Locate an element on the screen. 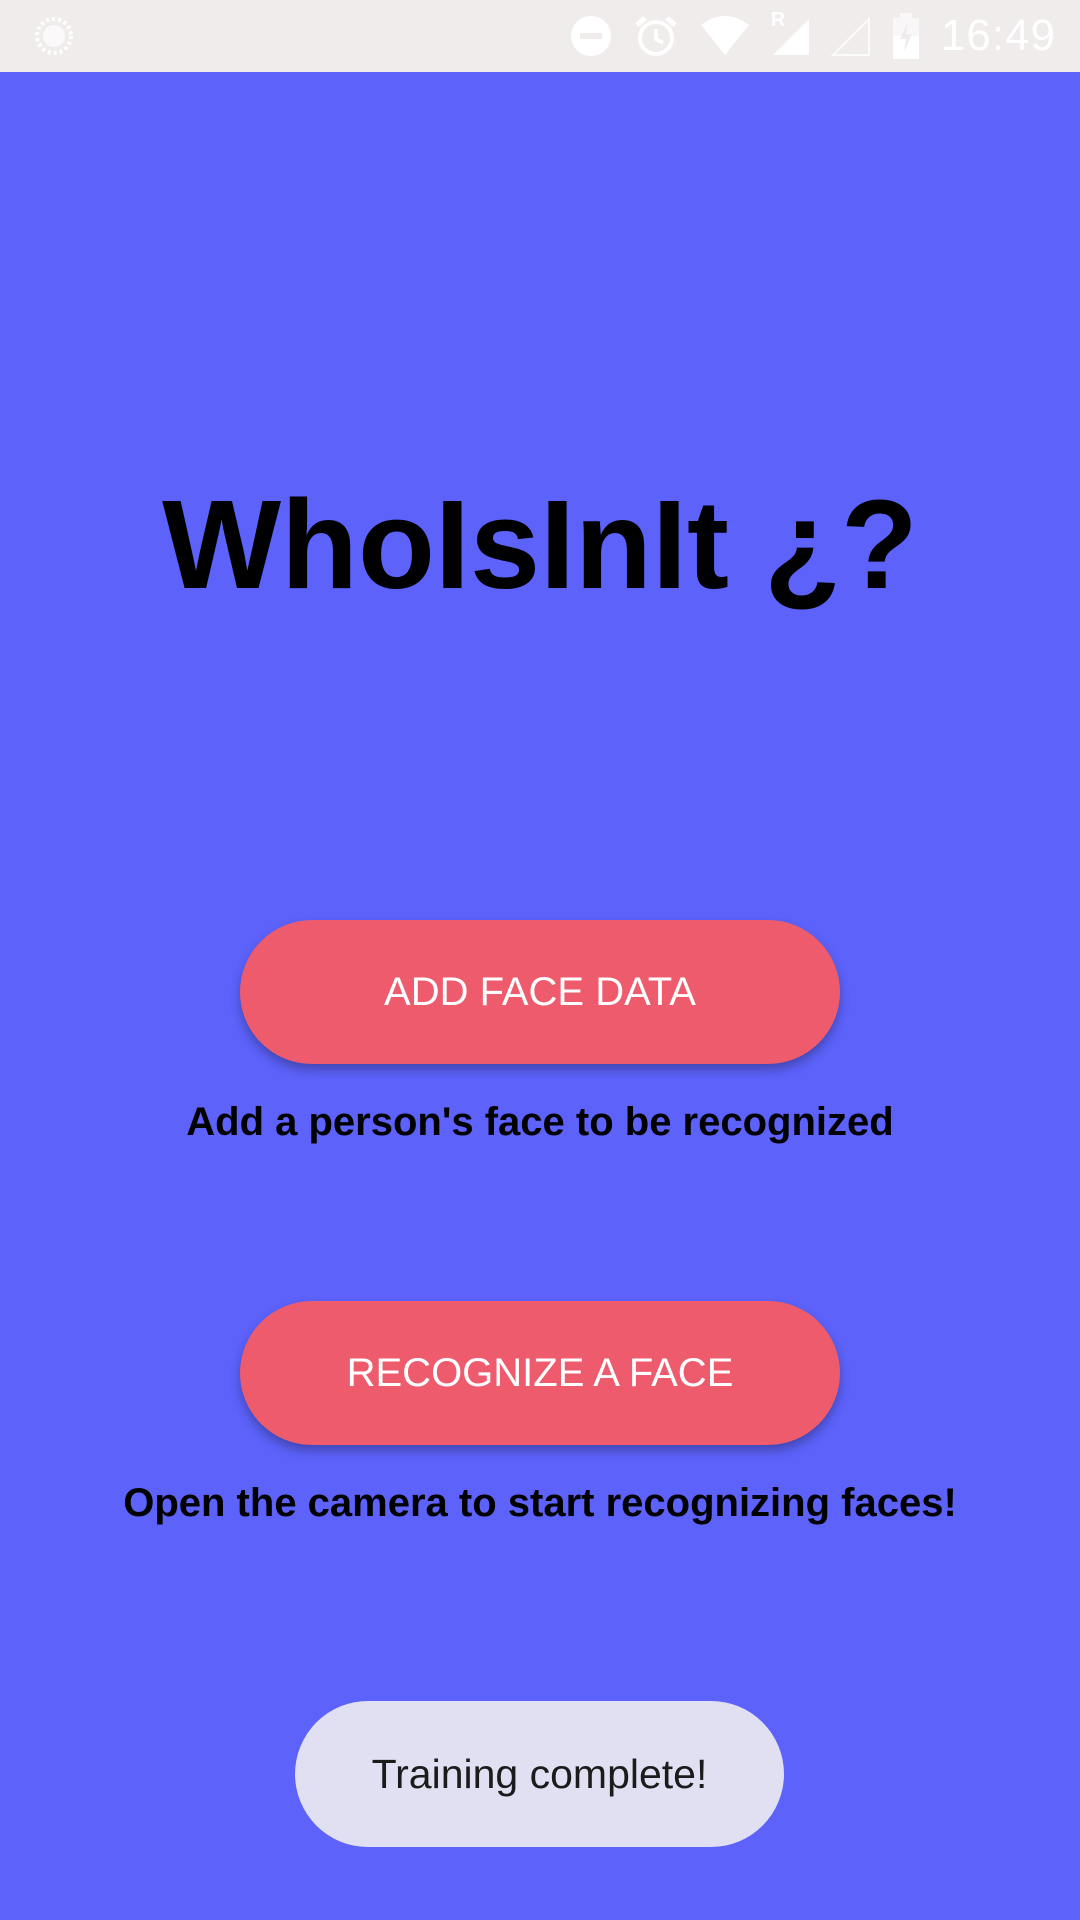 The image size is (1080, 1920). status-bar: R 16:49 is located at coordinates (540, 36).